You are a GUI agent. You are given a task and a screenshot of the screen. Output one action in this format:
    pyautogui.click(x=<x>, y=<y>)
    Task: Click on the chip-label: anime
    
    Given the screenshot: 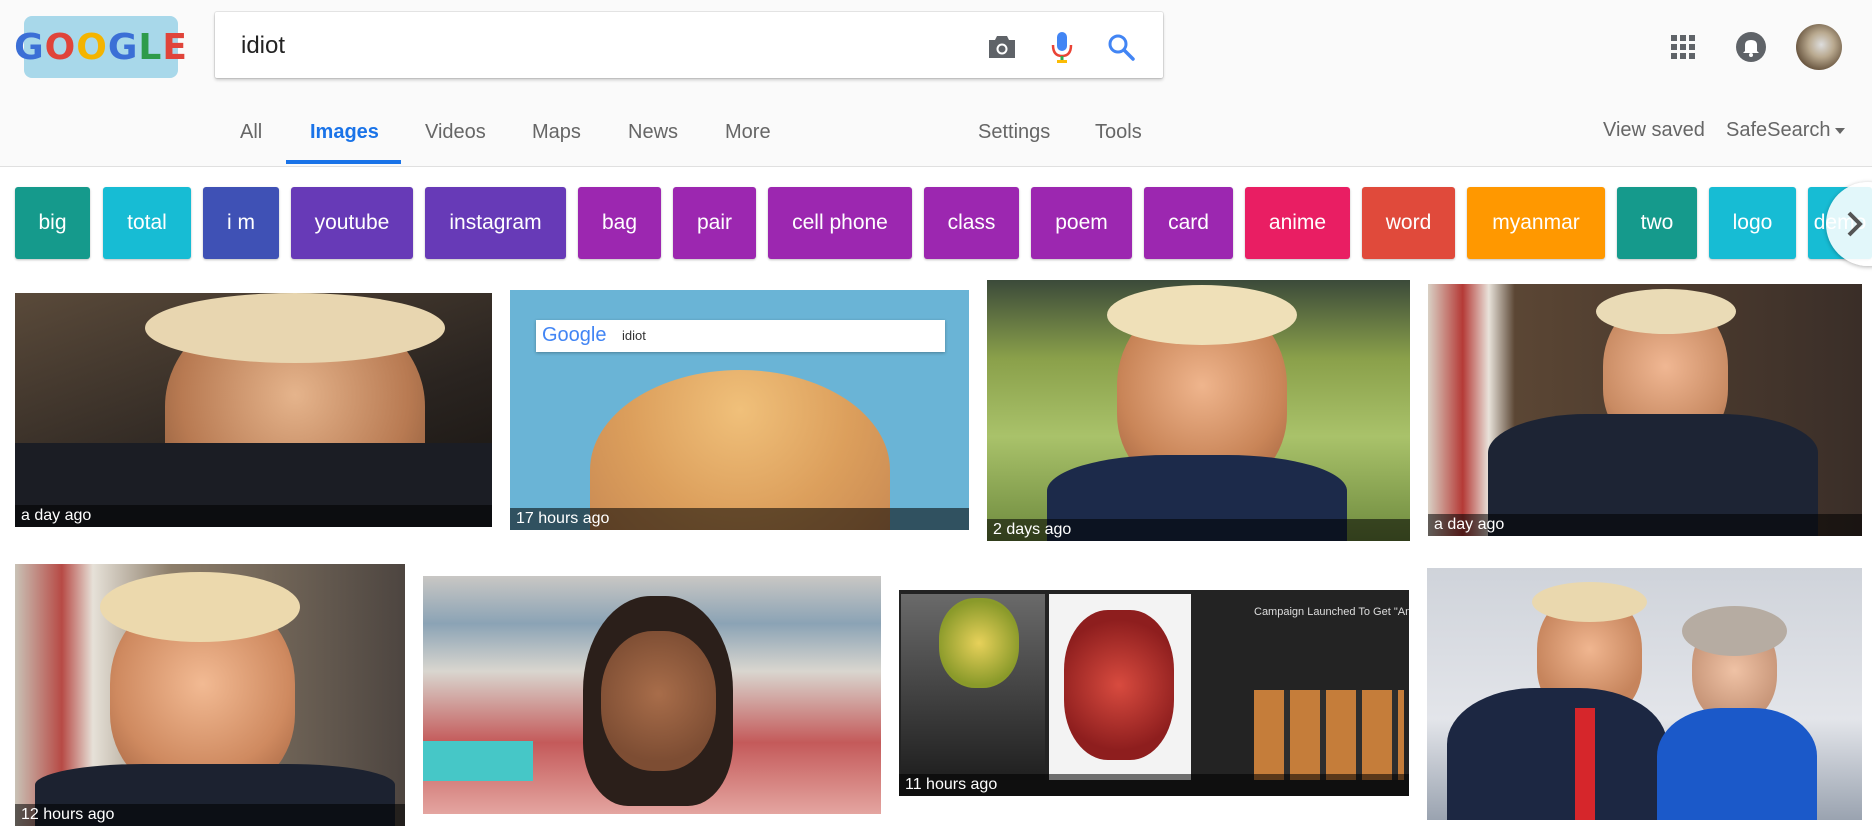 What is the action you would take?
    pyautogui.click(x=1297, y=222)
    